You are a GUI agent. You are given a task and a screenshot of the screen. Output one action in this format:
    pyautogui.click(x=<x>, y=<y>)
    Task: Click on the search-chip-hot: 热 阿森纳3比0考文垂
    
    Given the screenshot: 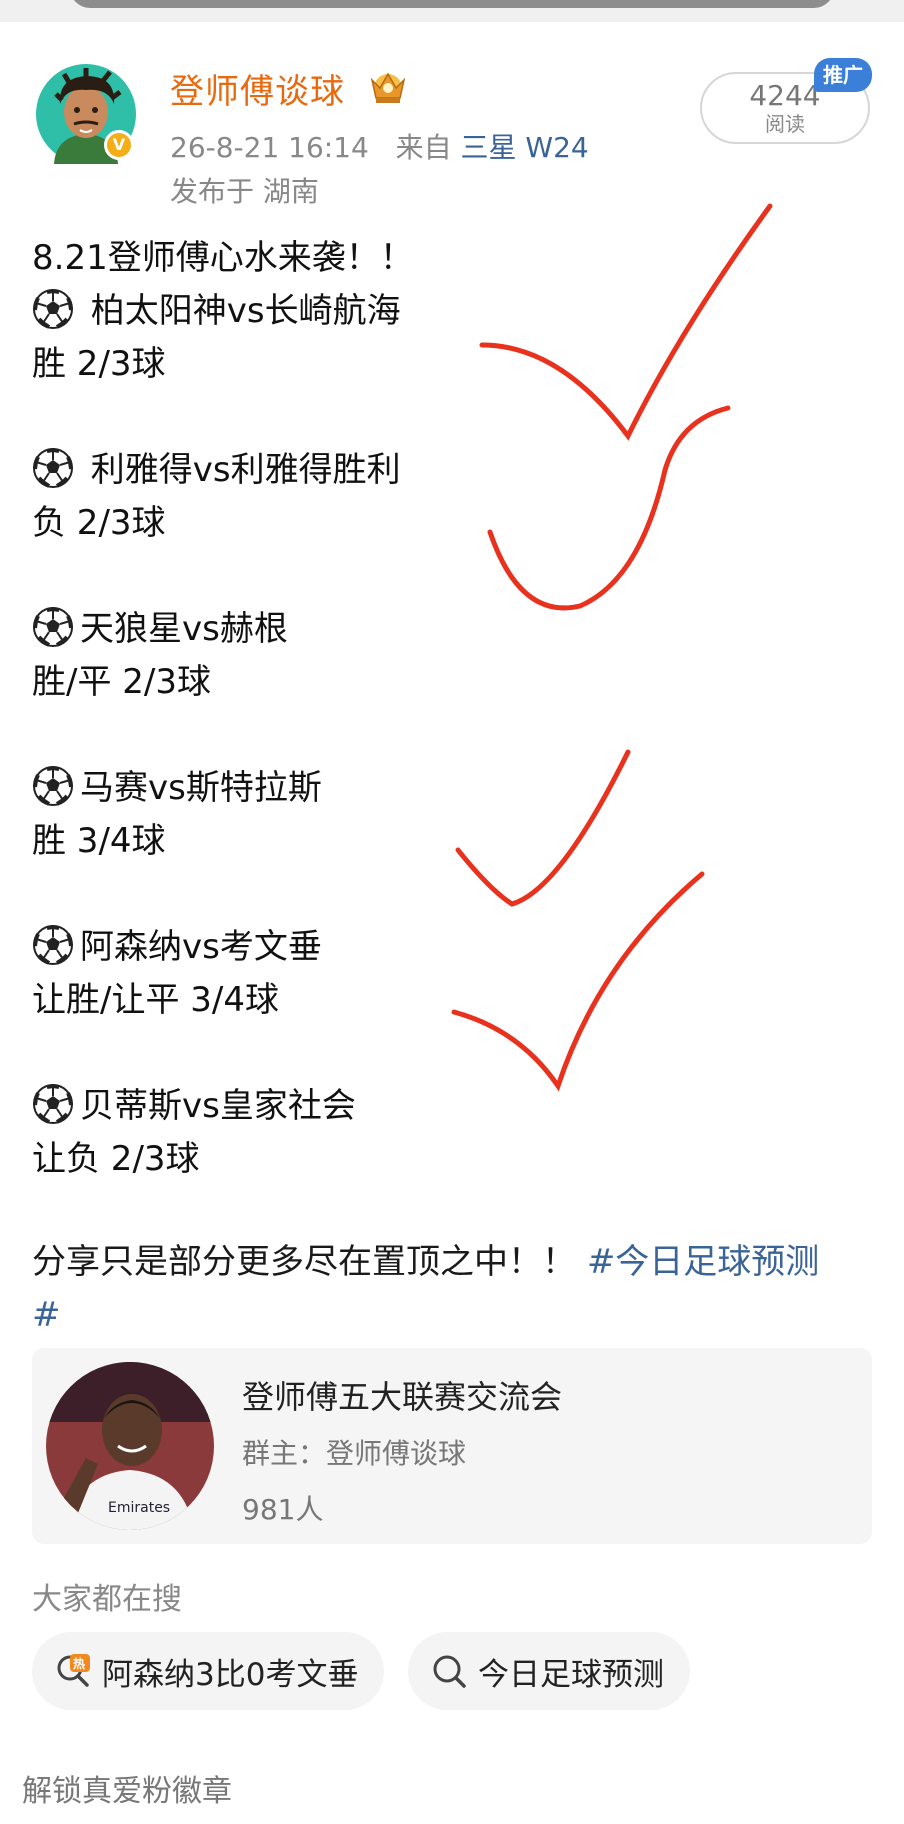 What is the action you would take?
    pyautogui.click(x=208, y=1671)
    